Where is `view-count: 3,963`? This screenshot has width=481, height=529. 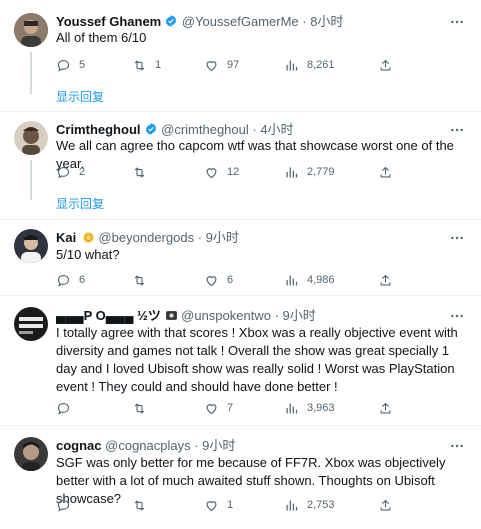
view-count: 3,963 is located at coordinates (321, 408).